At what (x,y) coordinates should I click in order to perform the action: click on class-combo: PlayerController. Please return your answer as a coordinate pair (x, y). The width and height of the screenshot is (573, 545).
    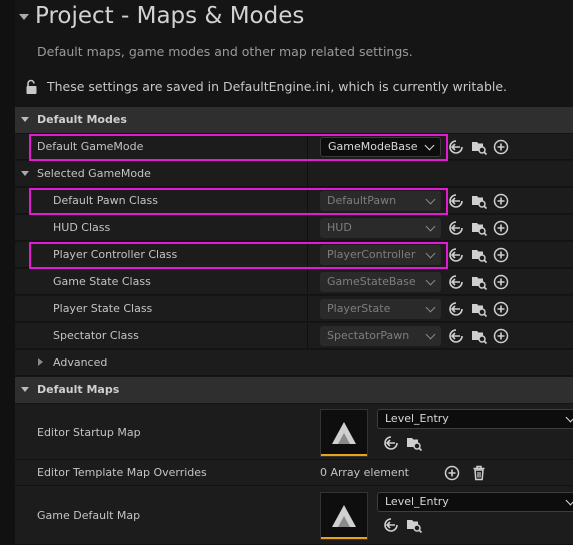
    Looking at the image, I should click on (380, 255).